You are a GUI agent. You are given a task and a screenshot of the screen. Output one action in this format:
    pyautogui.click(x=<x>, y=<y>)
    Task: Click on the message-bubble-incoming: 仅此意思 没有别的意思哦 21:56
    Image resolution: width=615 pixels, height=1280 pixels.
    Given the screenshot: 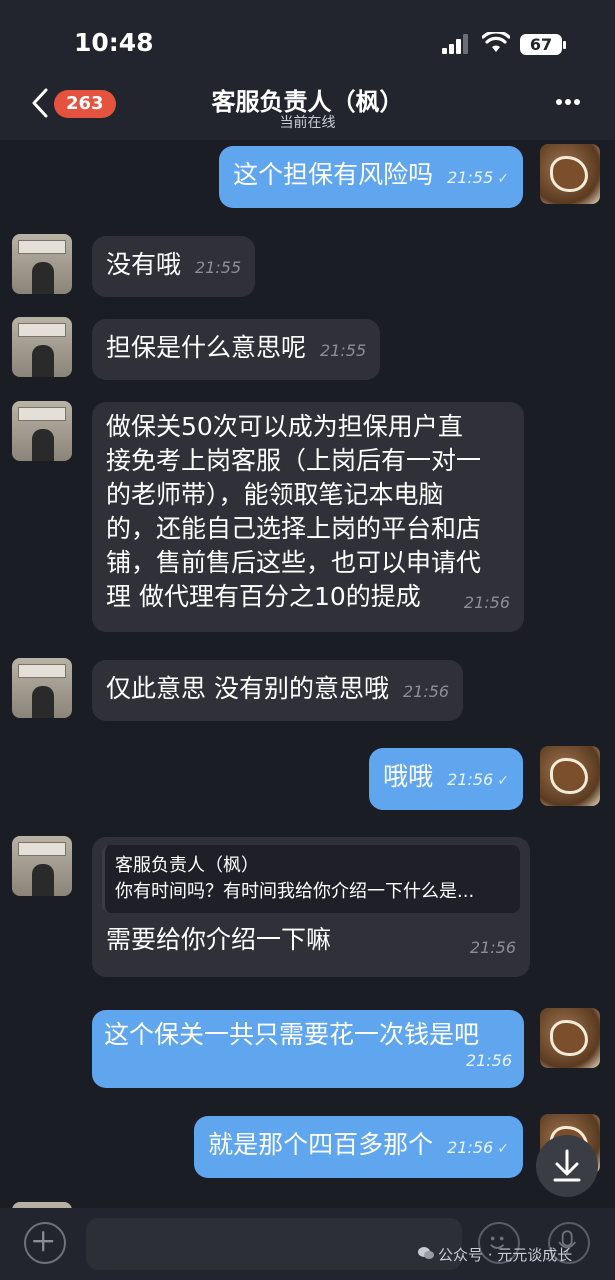 What is the action you would take?
    pyautogui.click(x=278, y=690)
    